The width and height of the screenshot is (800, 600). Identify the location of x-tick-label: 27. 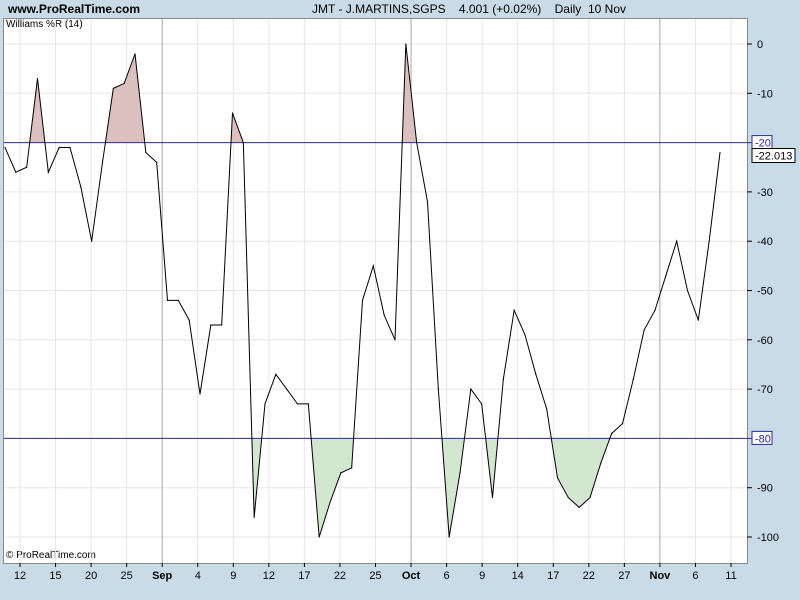
(624, 576).